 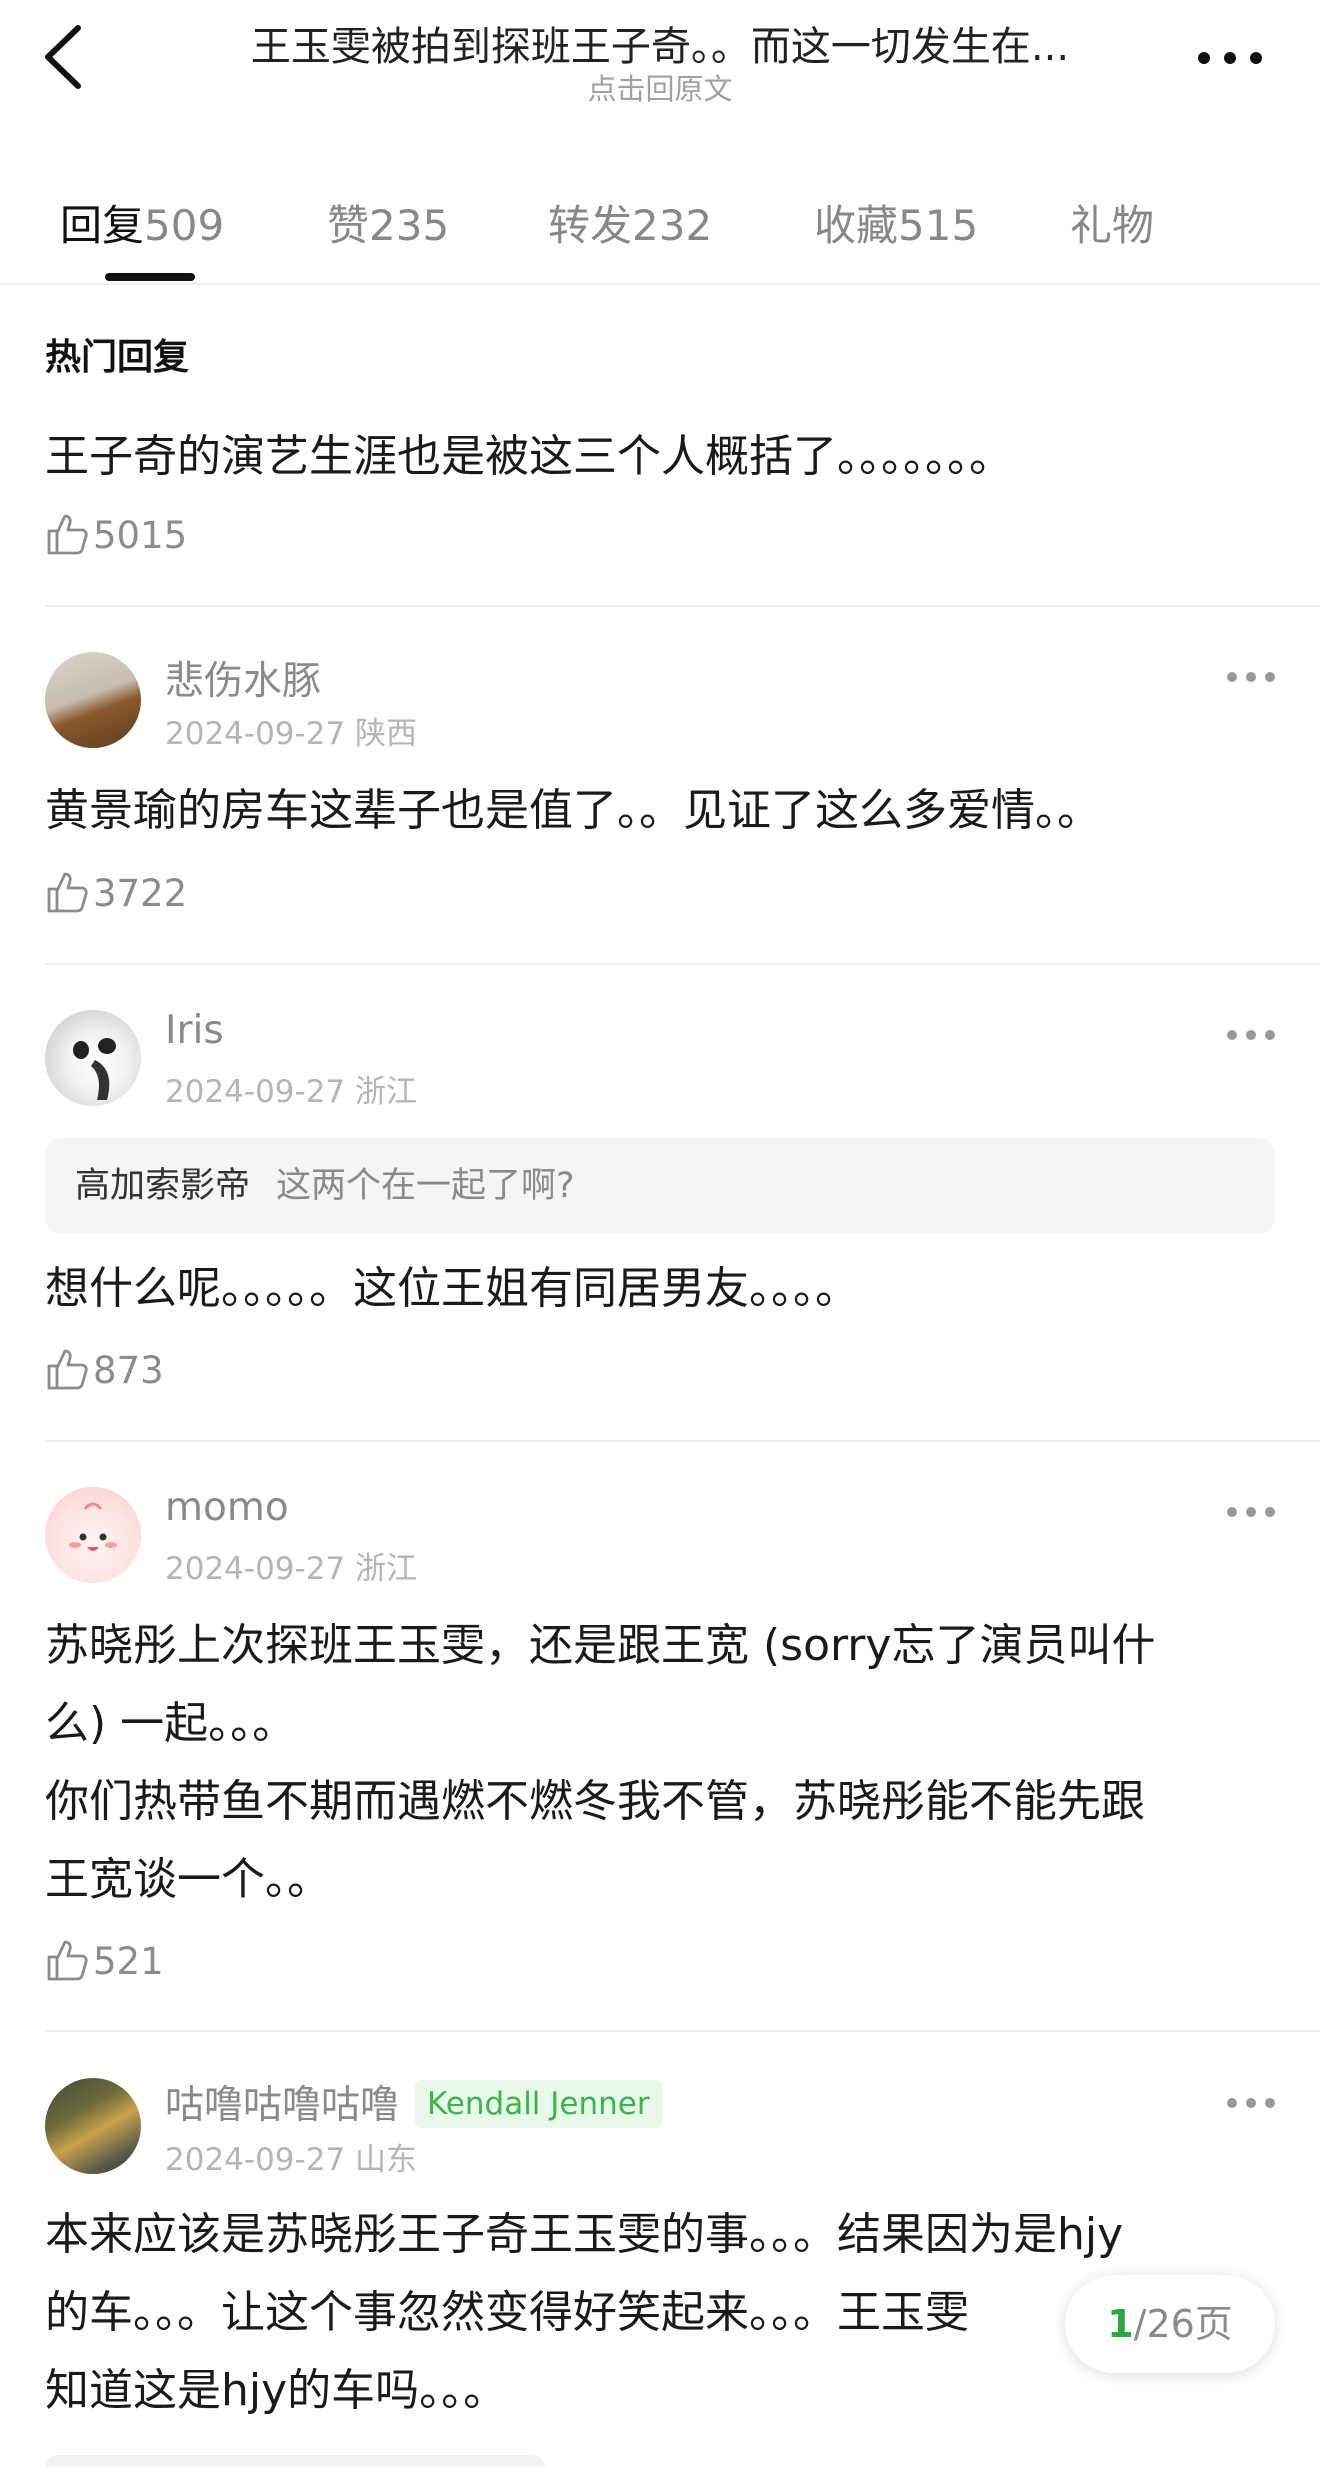 What do you see at coordinates (140, 893) in the screenshot?
I see `like-count: 3722` at bounding box center [140, 893].